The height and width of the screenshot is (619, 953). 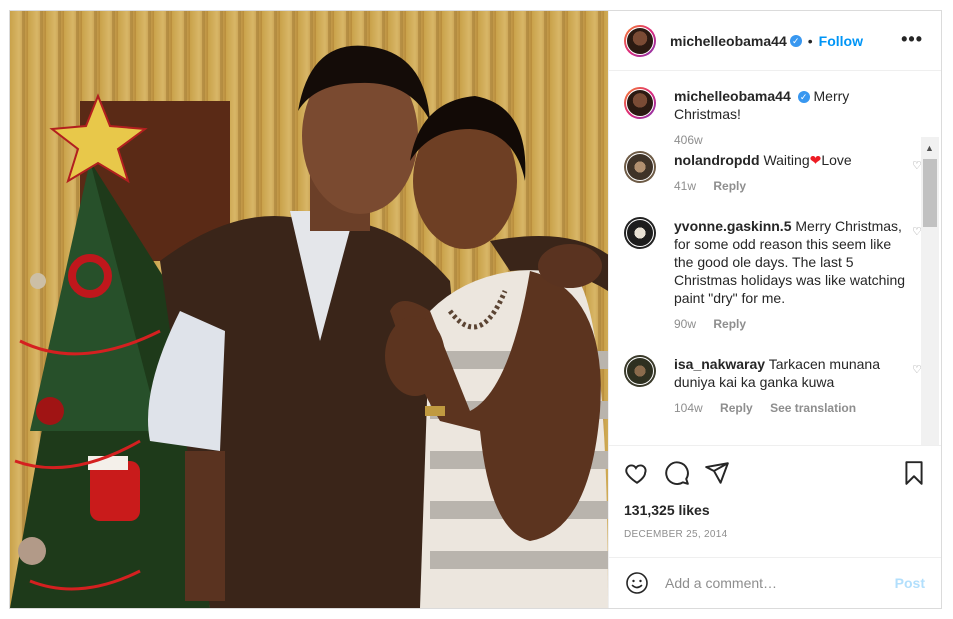 I want to click on caption-body: michelleobama44 ✓ Merry Christmas! 406w, so click(x=794, y=118).